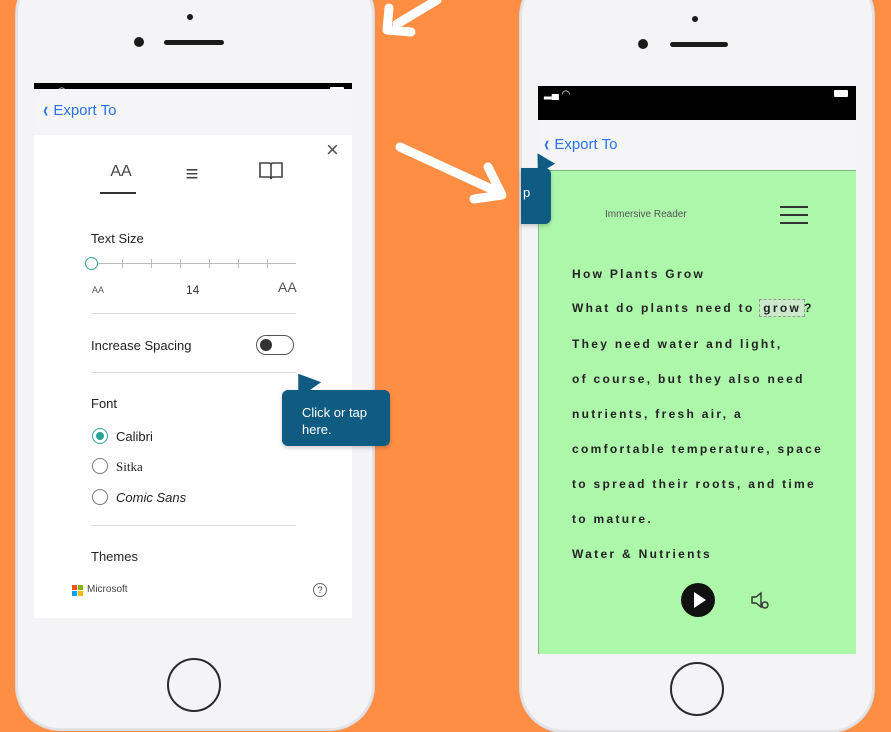 This screenshot has width=891, height=732. What do you see at coordinates (320, 590) in the screenshot?
I see `help-icon: ?` at bounding box center [320, 590].